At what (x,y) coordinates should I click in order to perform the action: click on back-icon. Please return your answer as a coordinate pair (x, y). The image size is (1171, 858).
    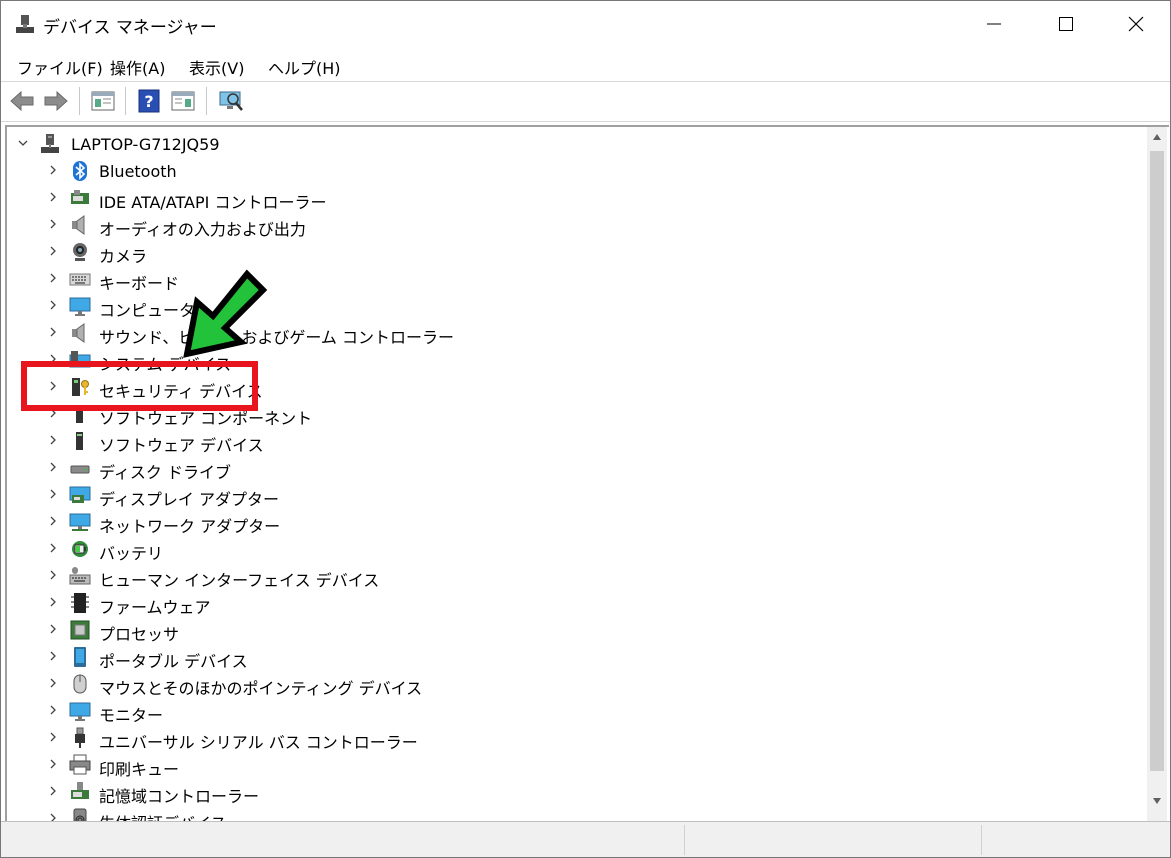
    Looking at the image, I should click on (22, 101).